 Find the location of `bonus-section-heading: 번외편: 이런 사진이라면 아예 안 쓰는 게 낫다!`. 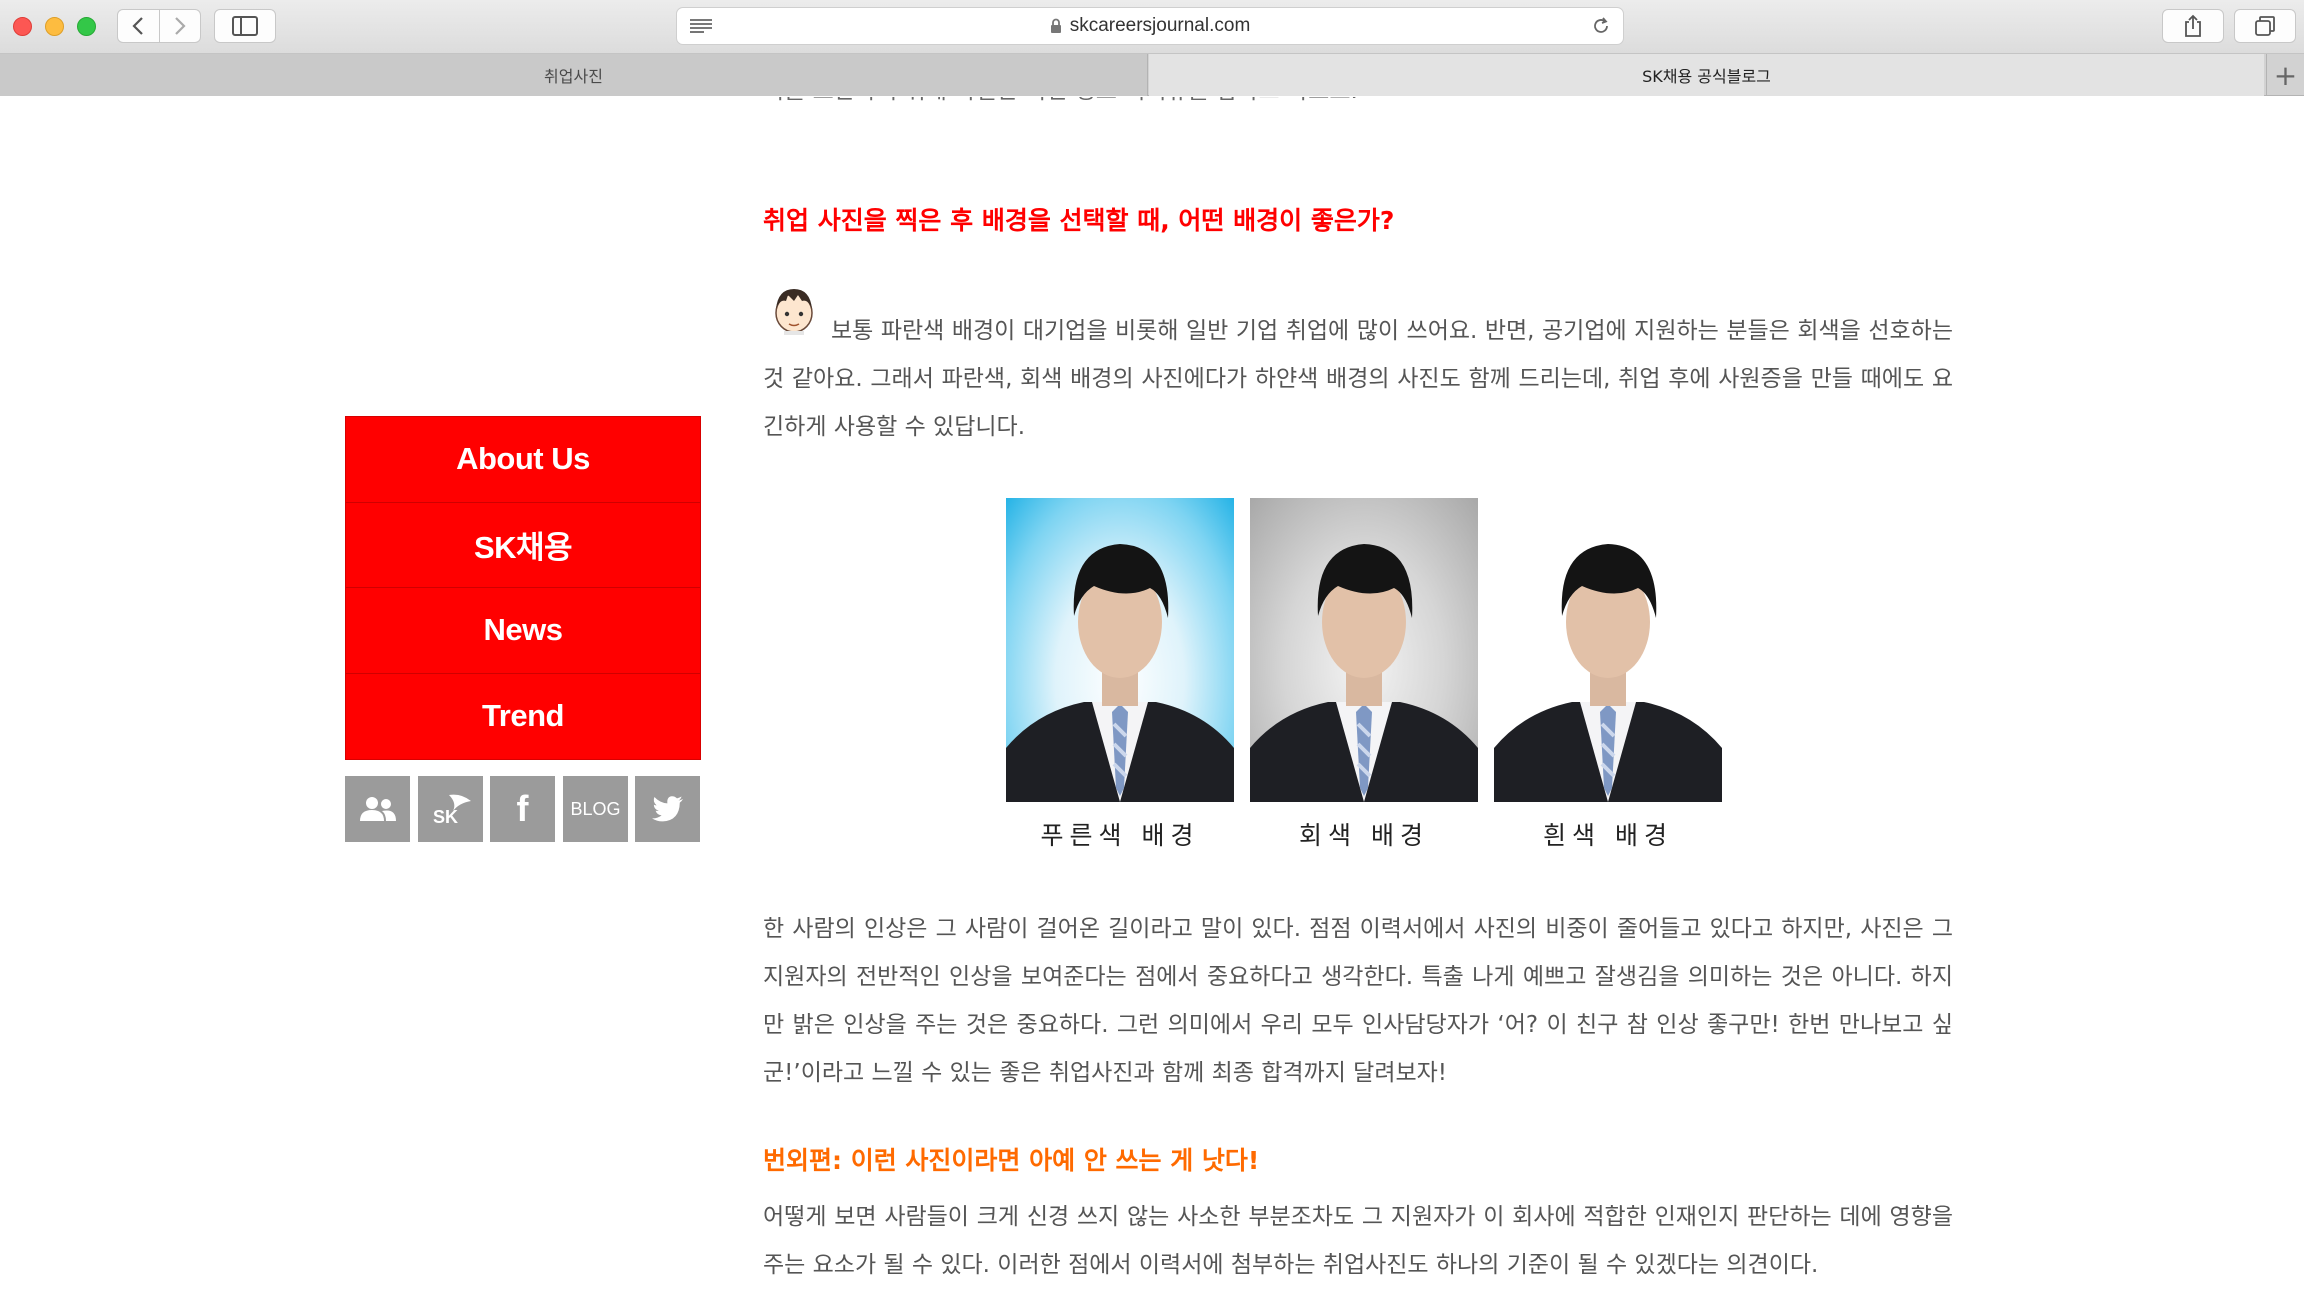

bonus-section-heading: 번외편: 이런 사진이라면 아예 안 쓰는 게 낫다! is located at coordinates (1011, 1160).